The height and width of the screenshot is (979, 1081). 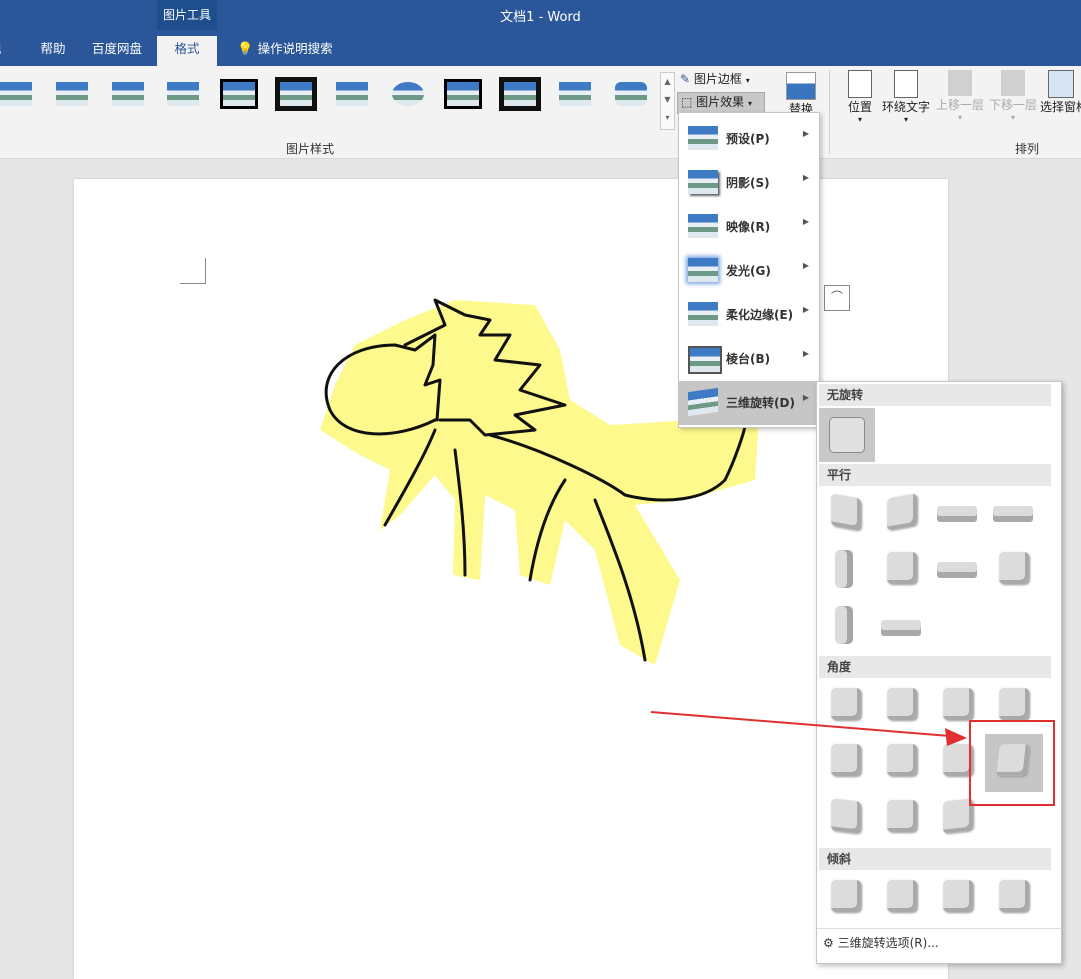 What do you see at coordinates (1061, 84) in the screenshot?
I see `selection-pane-icon` at bounding box center [1061, 84].